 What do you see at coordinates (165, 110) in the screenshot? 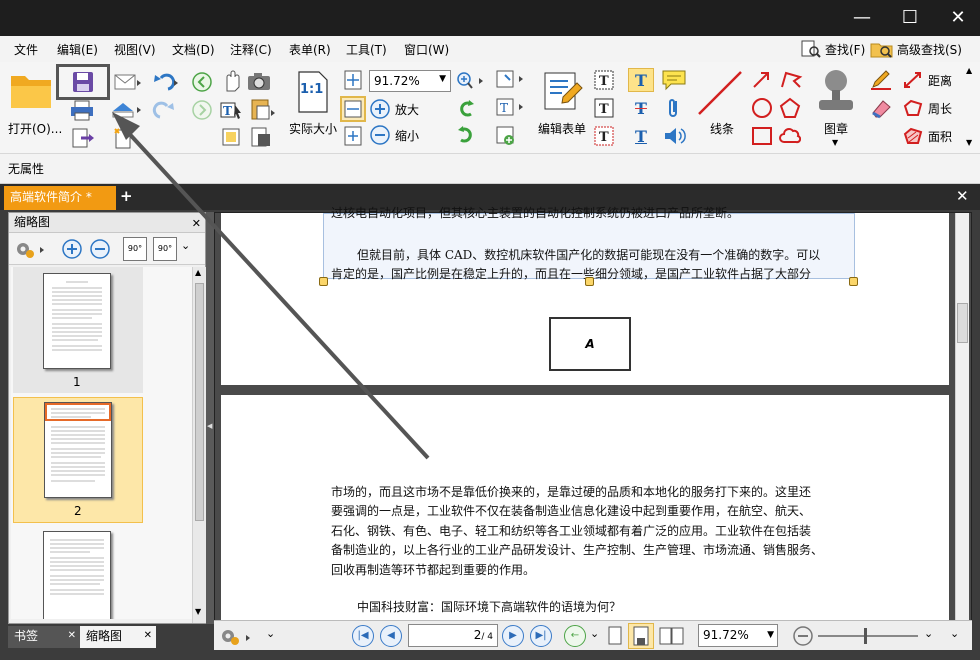
I see `redo-button` at bounding box center [165, 110].